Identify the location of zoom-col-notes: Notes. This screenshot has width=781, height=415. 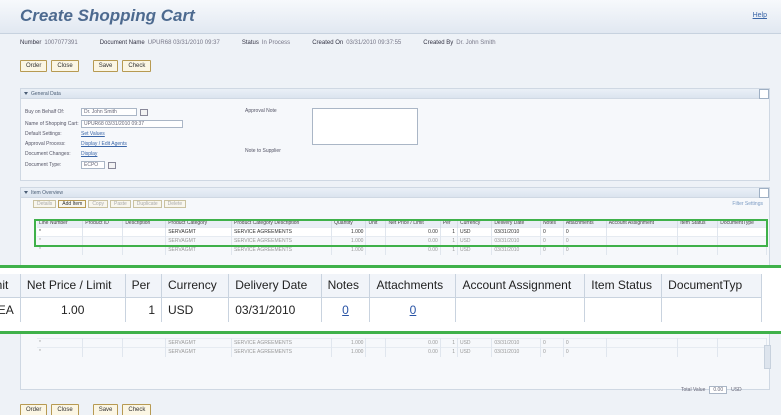
(346, 285).